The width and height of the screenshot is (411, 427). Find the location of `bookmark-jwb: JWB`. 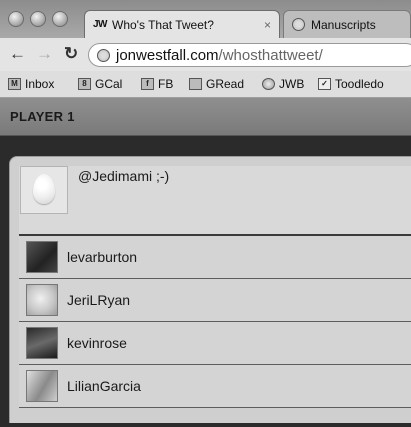

bookmark-jwb: JWB is located at coordinates (283, 84).